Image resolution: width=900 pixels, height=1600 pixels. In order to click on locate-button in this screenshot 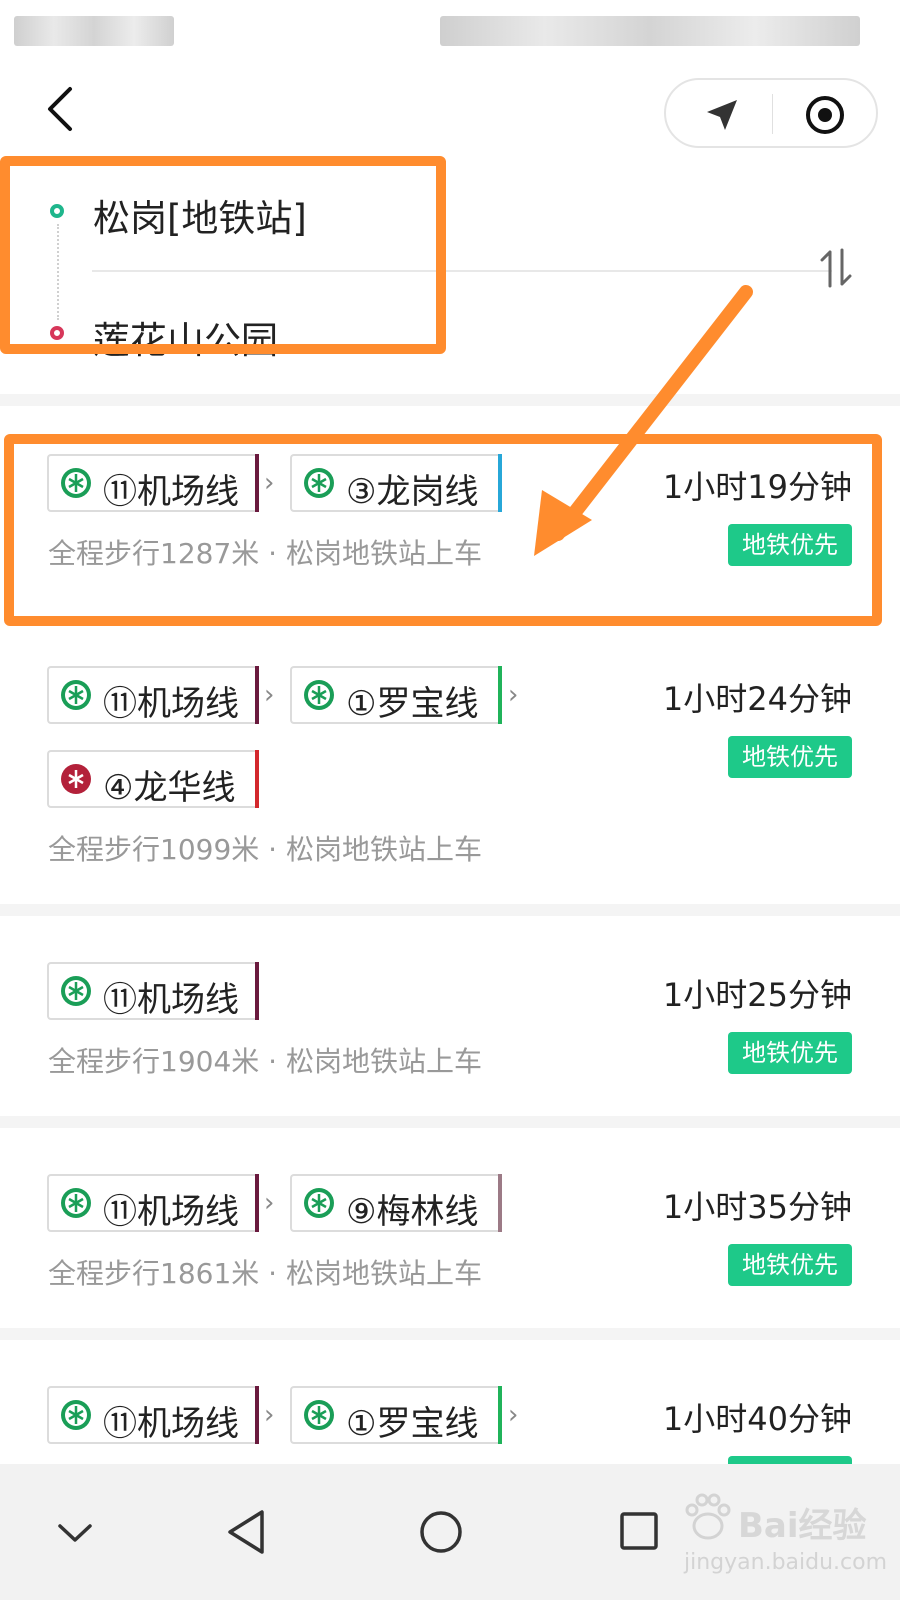, I will do `click(825, 115)`.